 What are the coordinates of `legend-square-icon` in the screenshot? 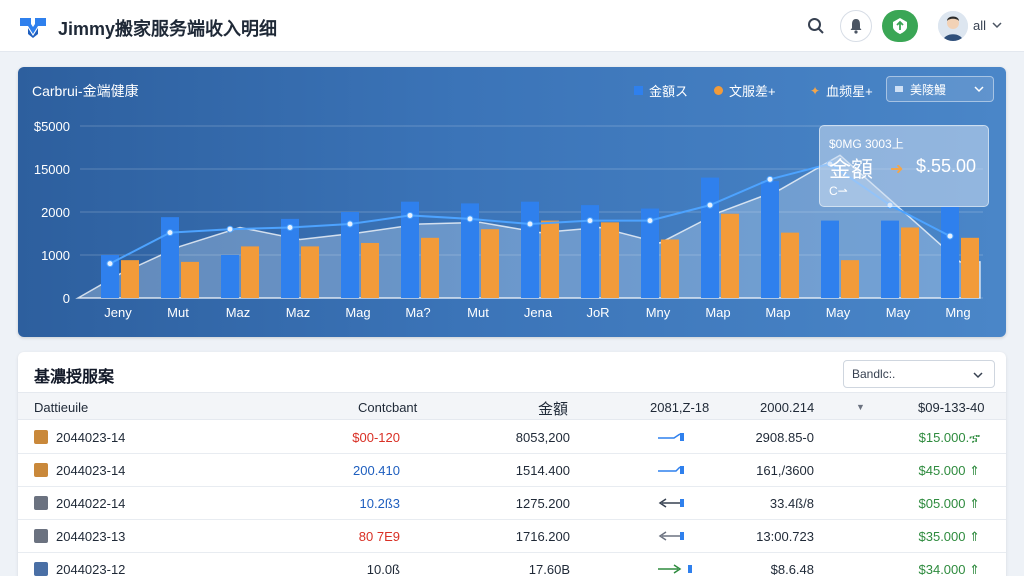 It's located at (638, 90).